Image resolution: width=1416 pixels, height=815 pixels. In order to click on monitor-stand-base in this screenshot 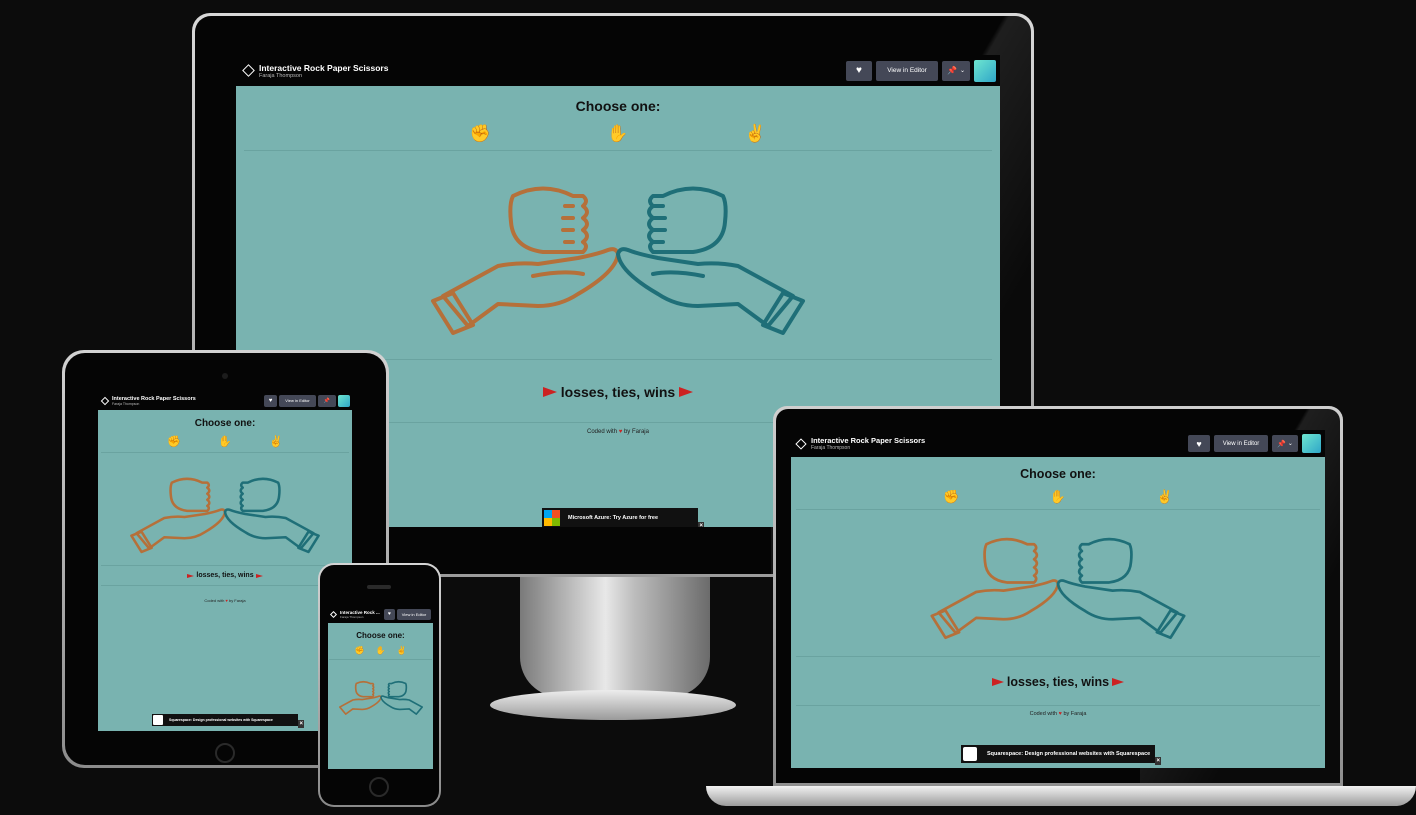, I will do `click(613, 705)`.